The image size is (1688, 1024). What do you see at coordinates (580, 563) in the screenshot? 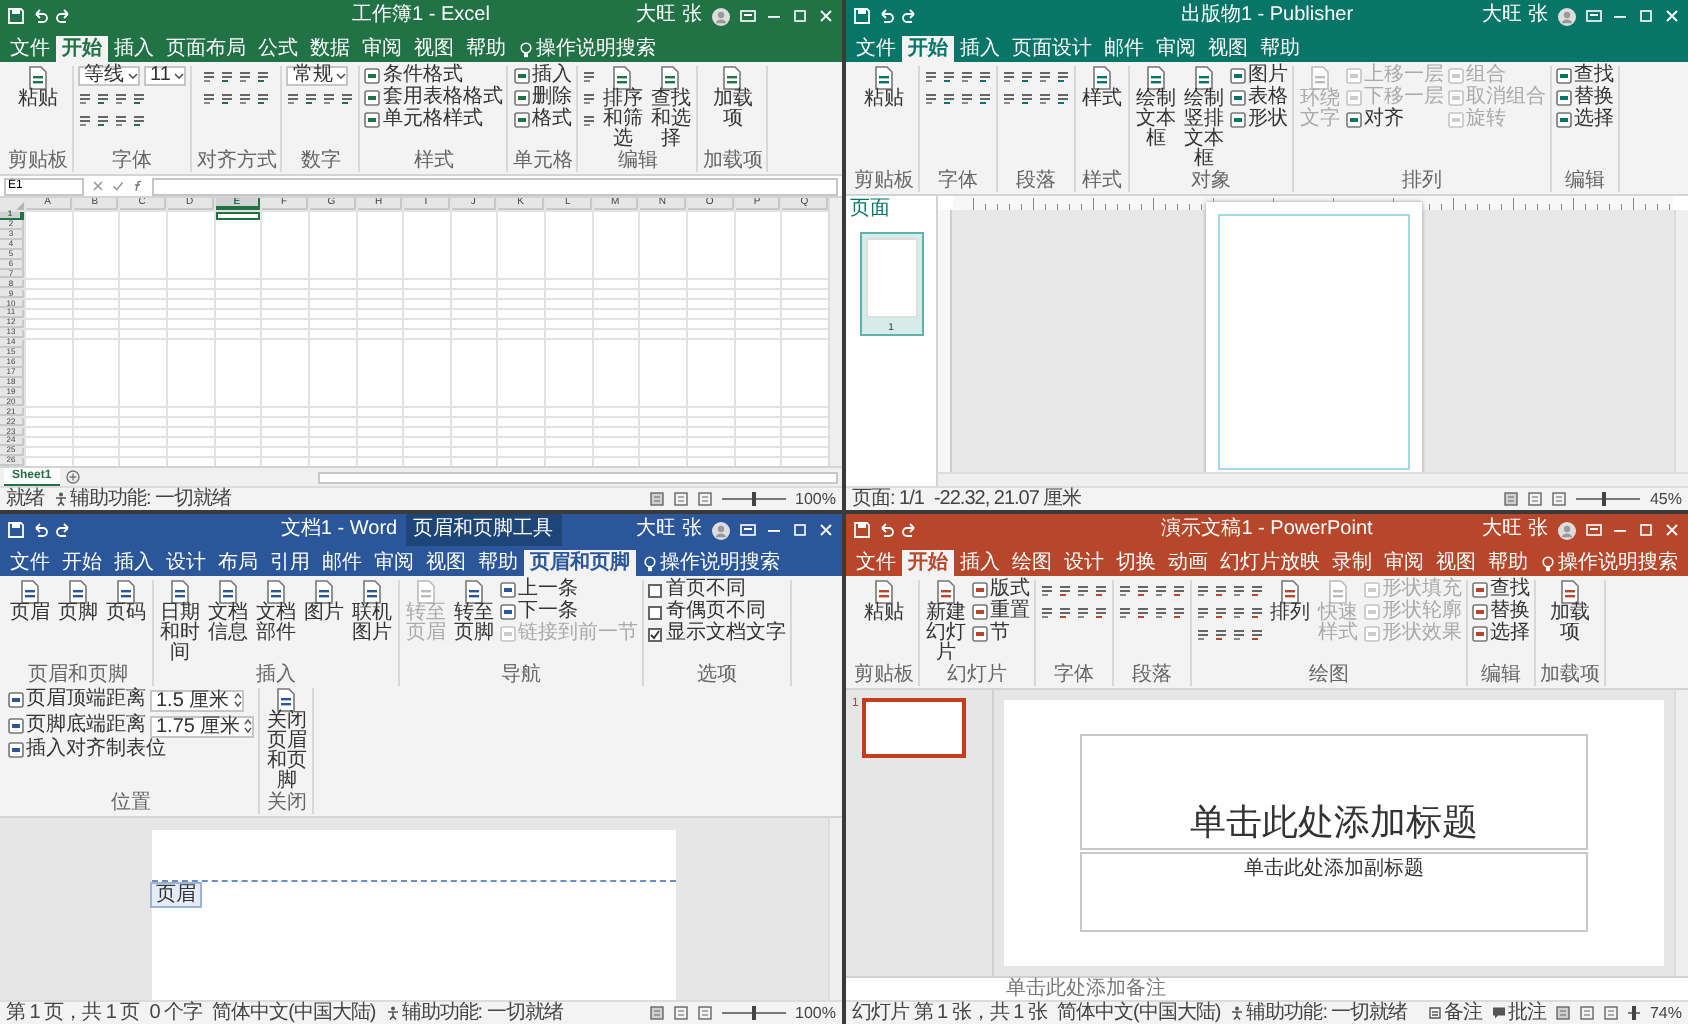
I see `ribbon-tab: 页眉和页脚` at bounding box center [580, 563].